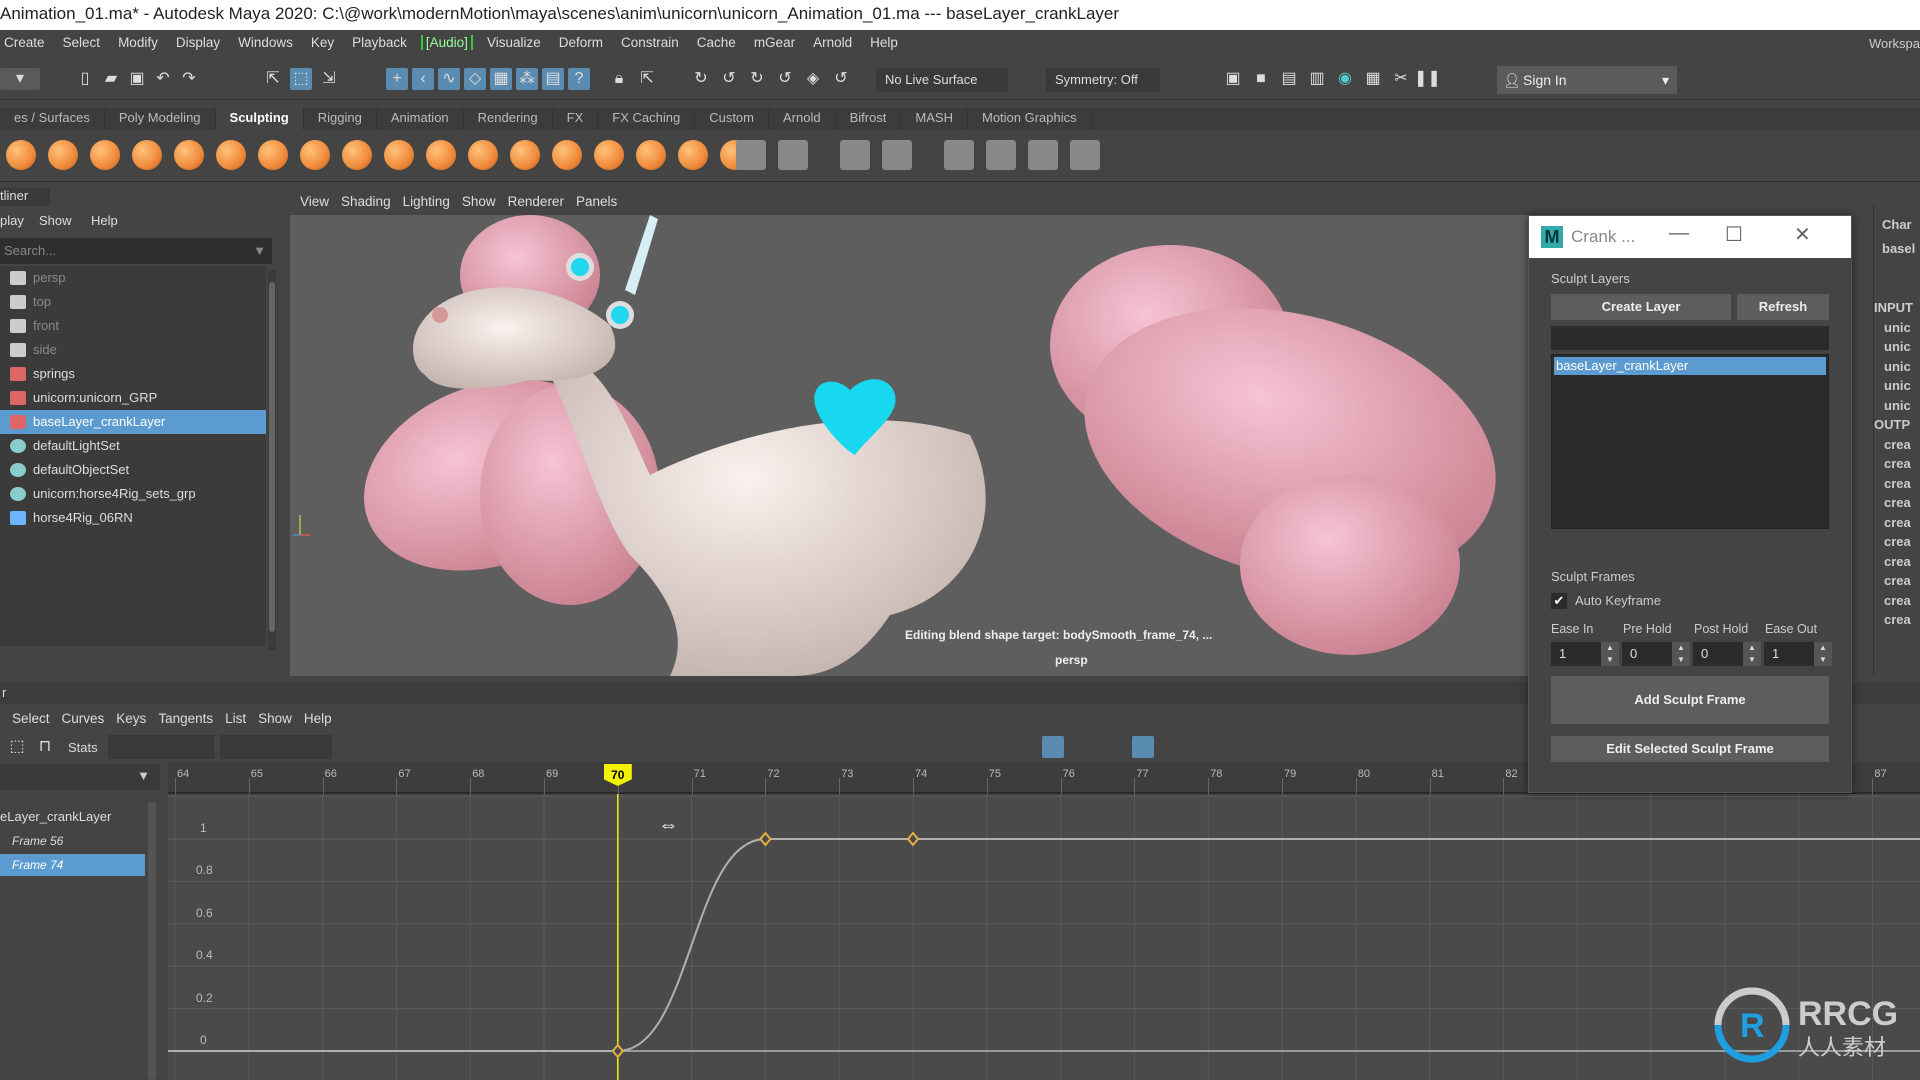 Image resolution: width=1920 pixels, height=1080 pixels. I want to click on input-ops-icon: ↺, so click(729, 79).